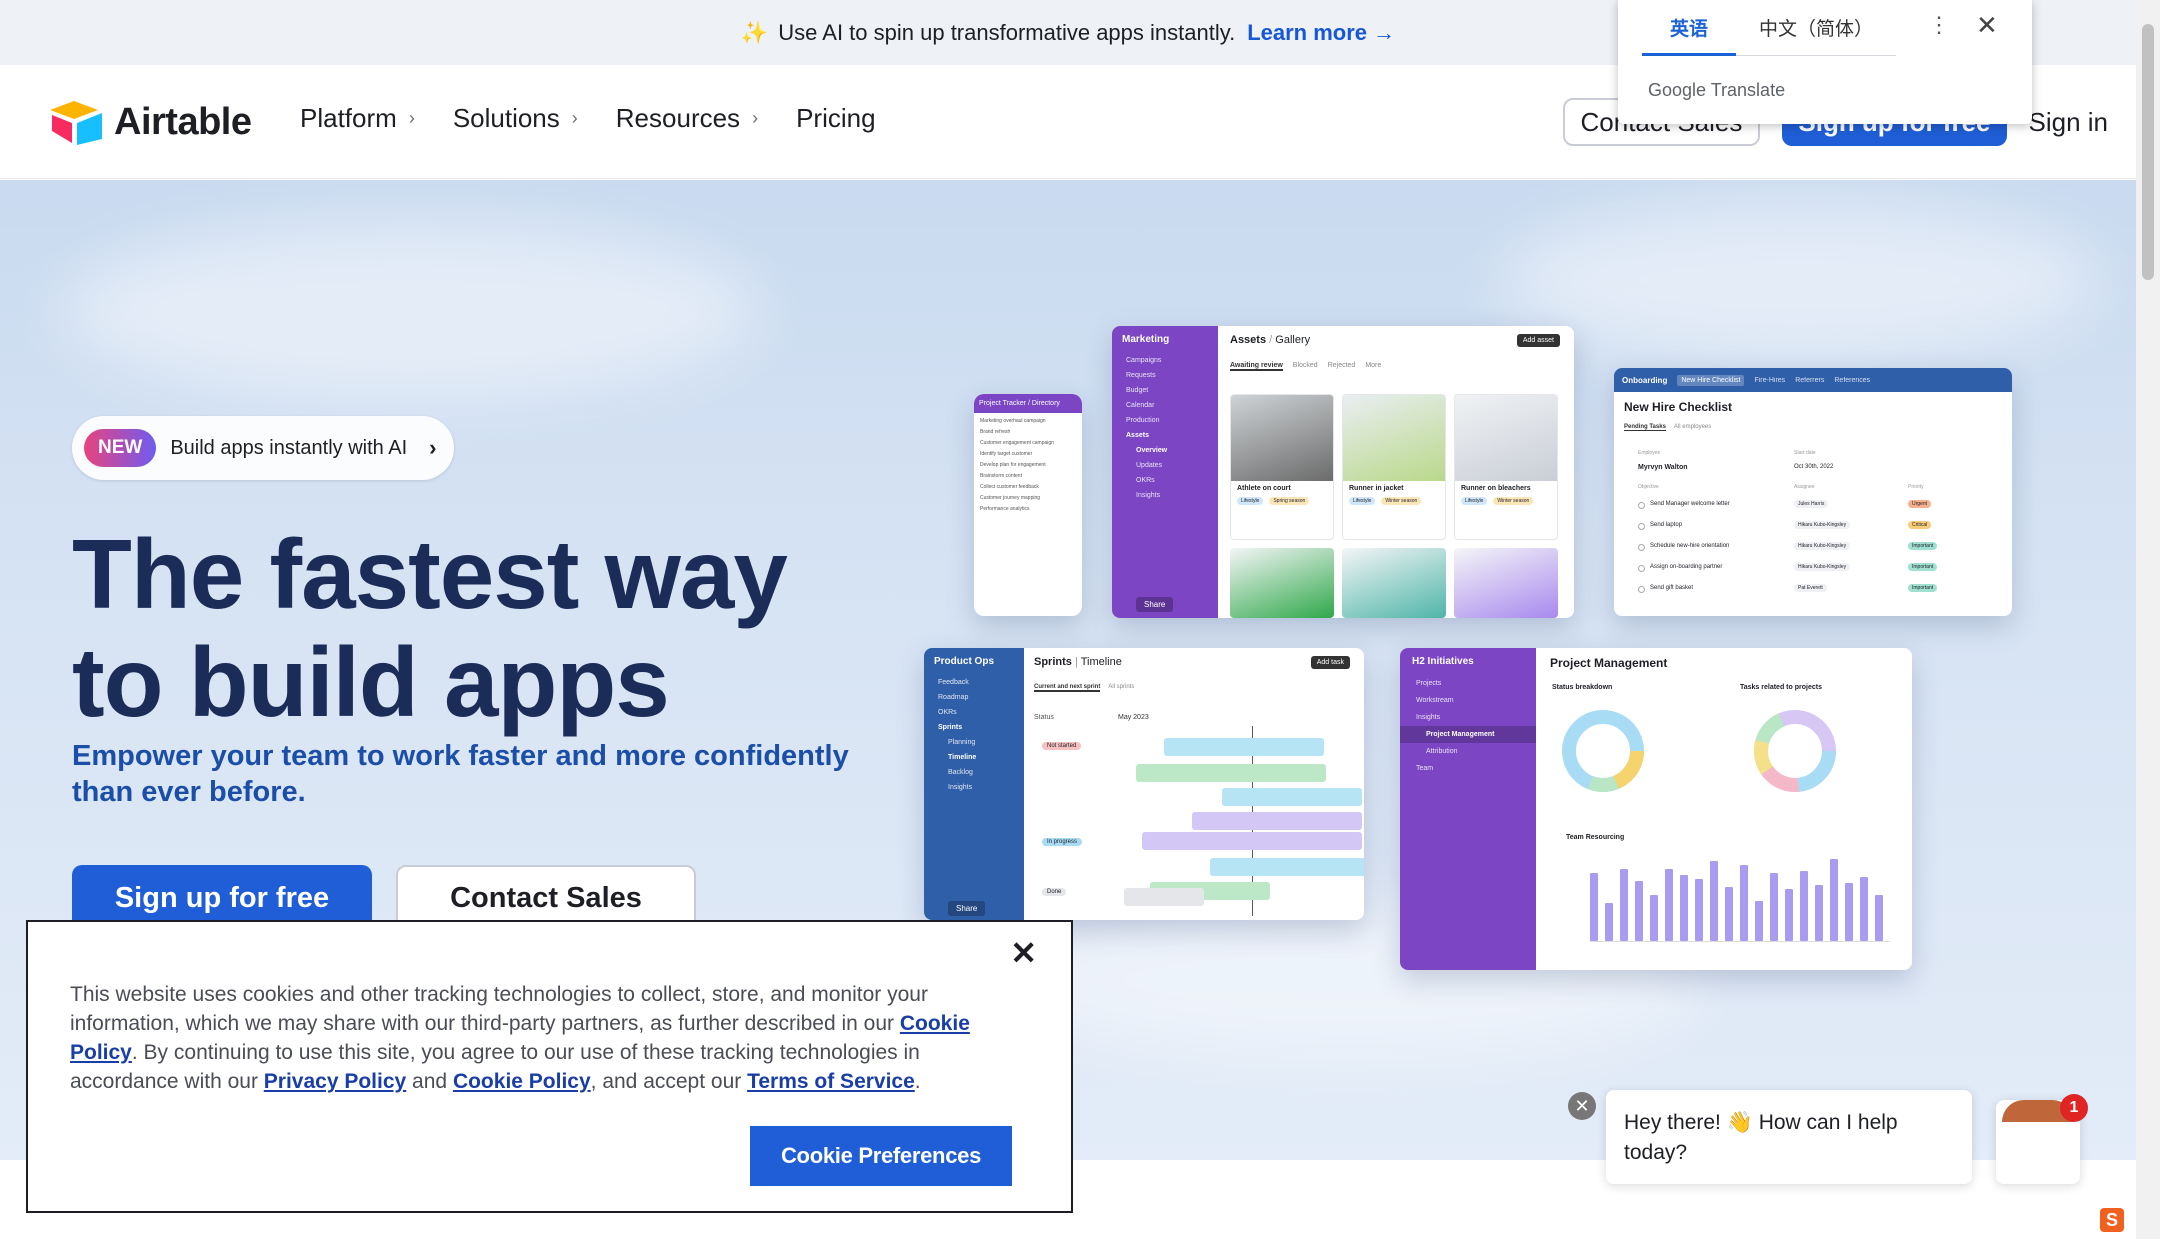  Describe the element at coordinates (1342, 366) in the screenshot. I see `gallery-tab: Rejected` at that location.